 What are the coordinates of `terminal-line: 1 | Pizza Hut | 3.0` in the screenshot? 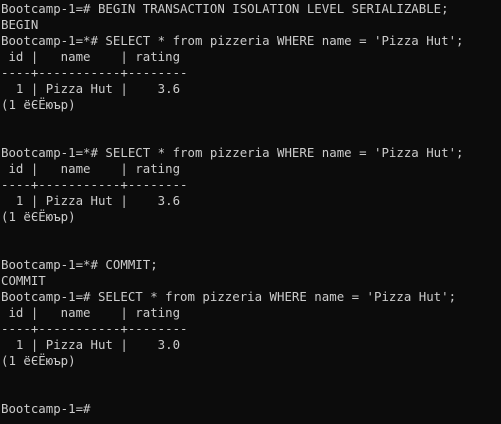 It's located at (91, 344).